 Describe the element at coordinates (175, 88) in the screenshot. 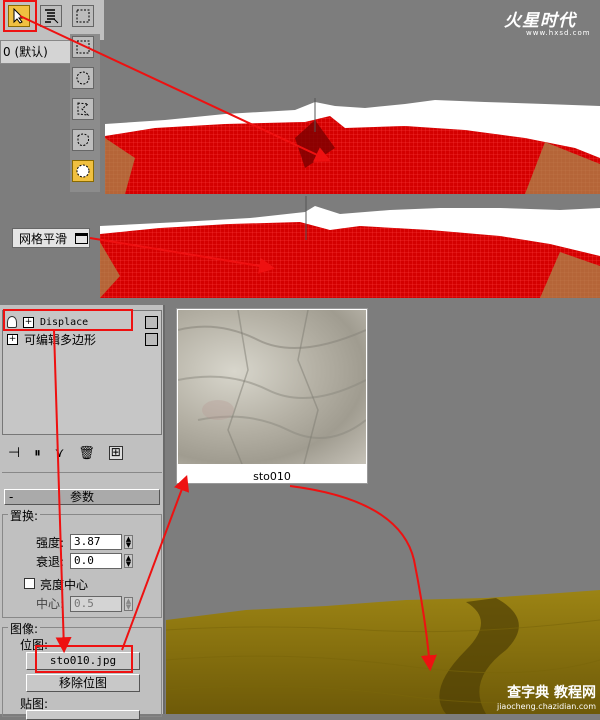

I see `arrow-to-mesh` at that location.